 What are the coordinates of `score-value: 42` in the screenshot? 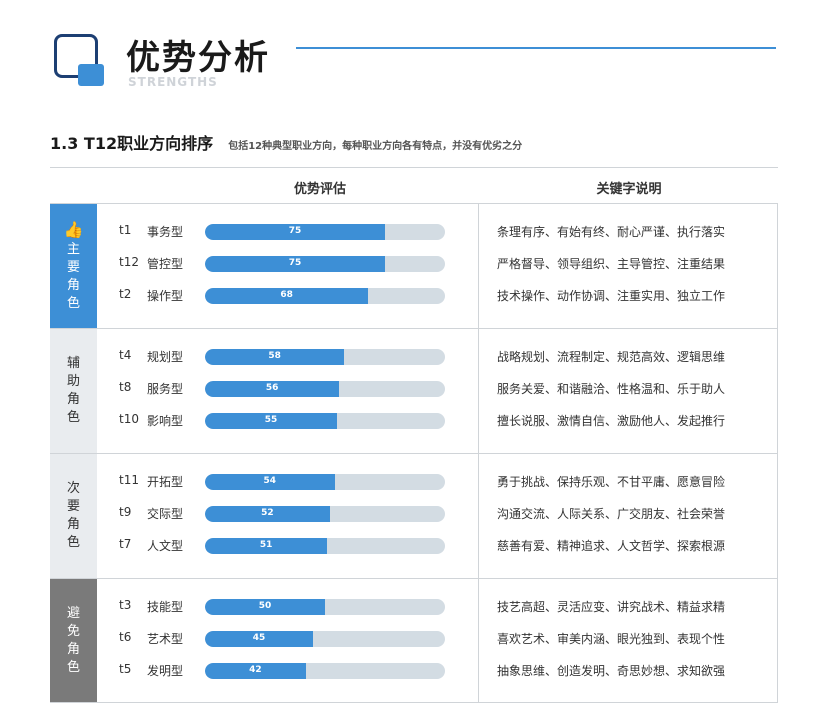 It's located at (255, 670).